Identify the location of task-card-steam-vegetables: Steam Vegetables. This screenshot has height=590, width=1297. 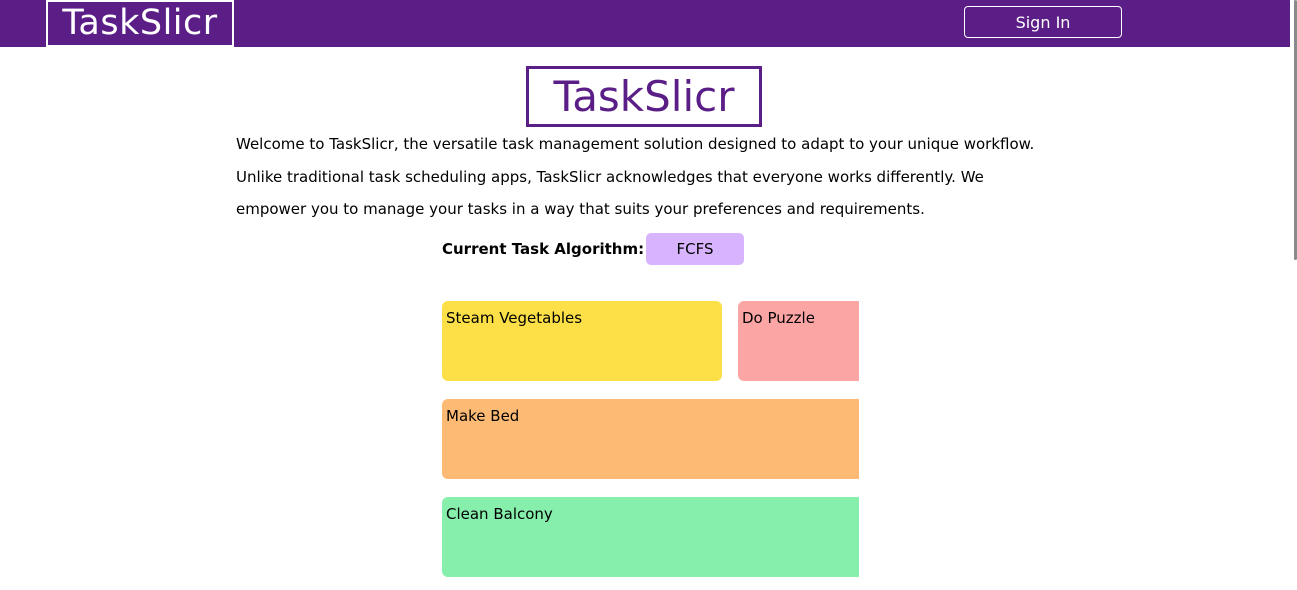
(582, 341).